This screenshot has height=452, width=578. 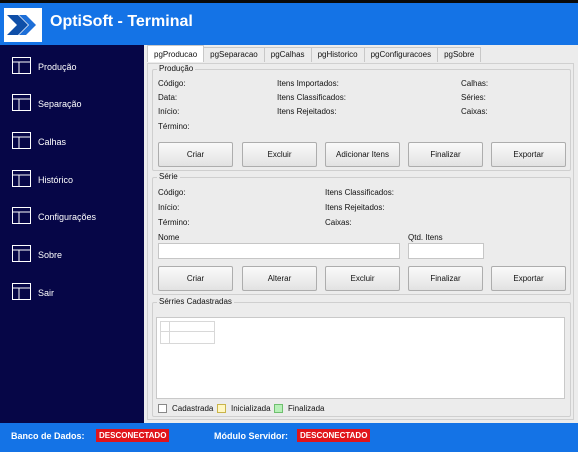 I want to click on server-status-badge: DESCONECTADO, so click(x=334, y=435).